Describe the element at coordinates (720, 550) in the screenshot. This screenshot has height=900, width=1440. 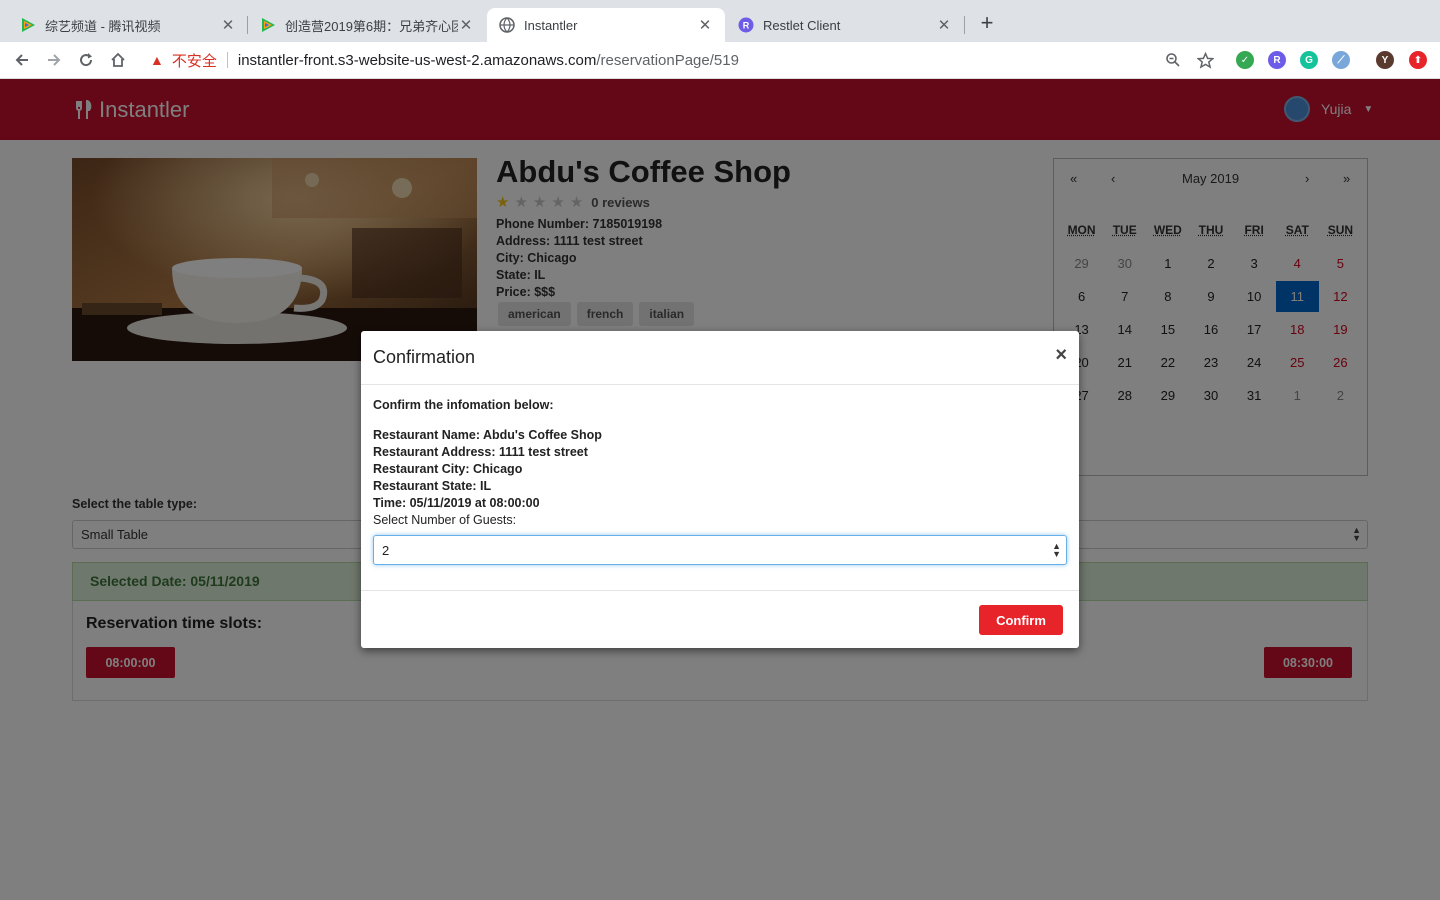
I see `guests-select: 2 ▲ ▼` at that location.